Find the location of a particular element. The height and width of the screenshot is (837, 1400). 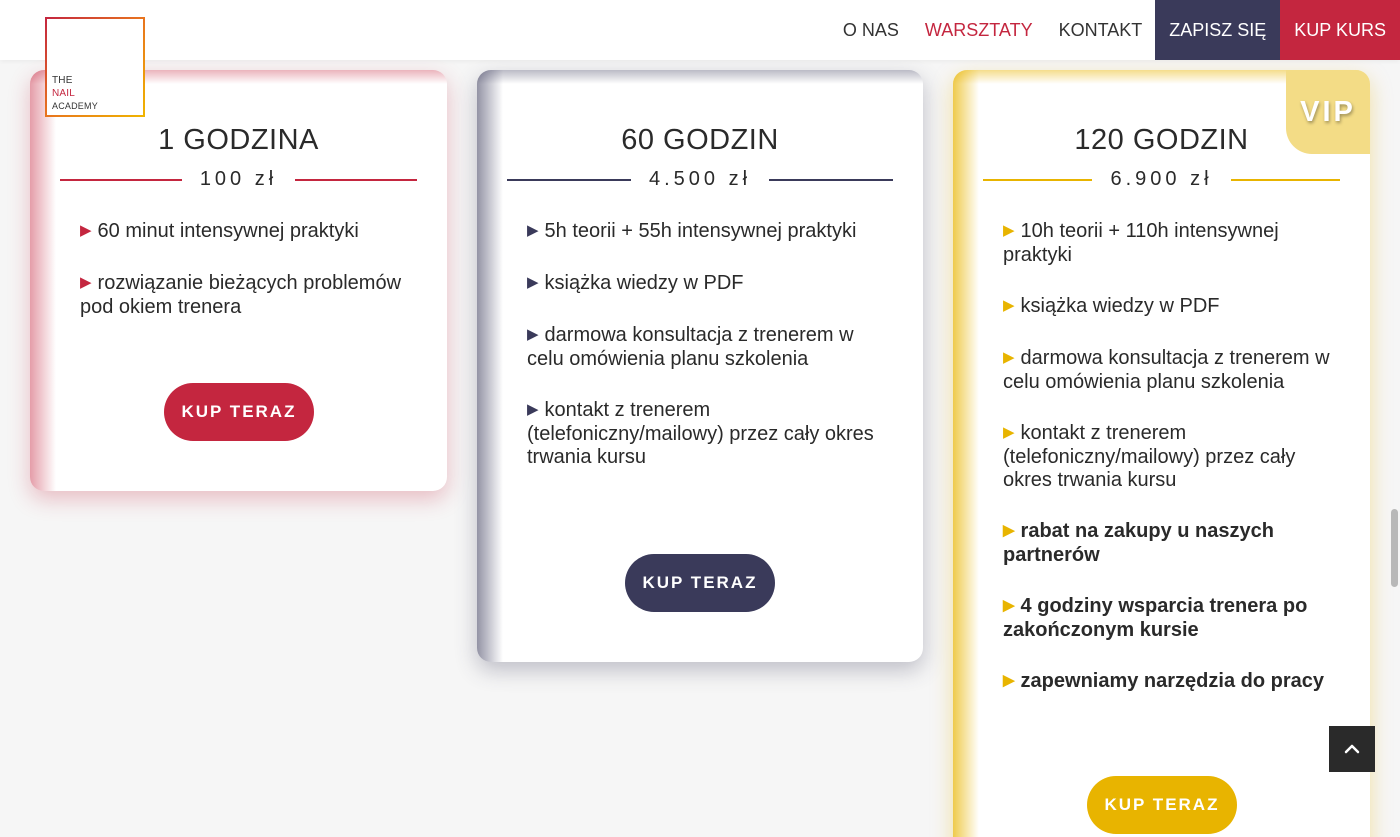

chevron-up-icon is located at coordinates (1352, 749).